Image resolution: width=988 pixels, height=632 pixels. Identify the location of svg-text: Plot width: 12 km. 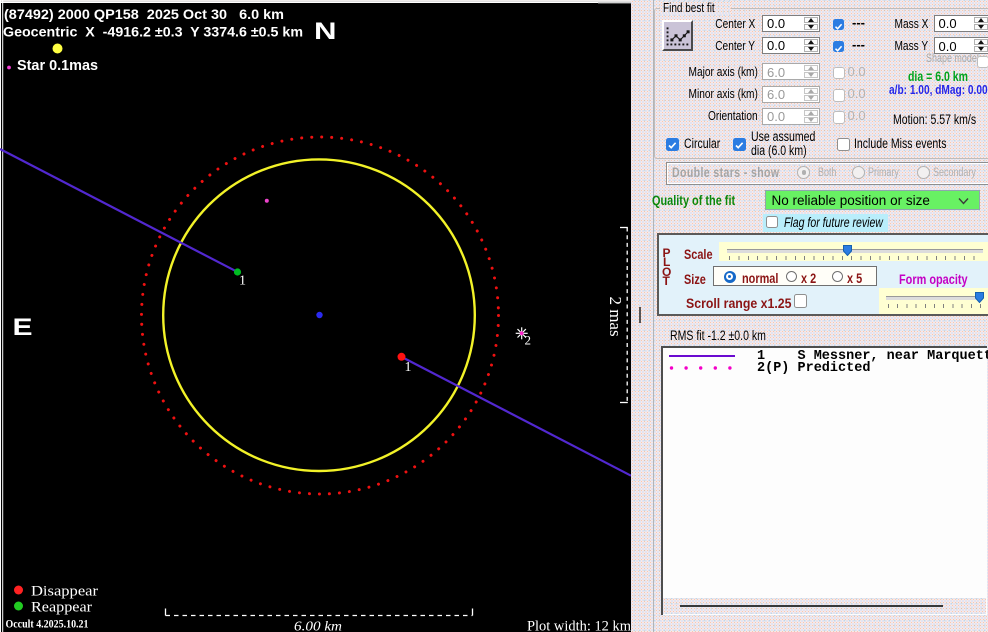
(579, 625).